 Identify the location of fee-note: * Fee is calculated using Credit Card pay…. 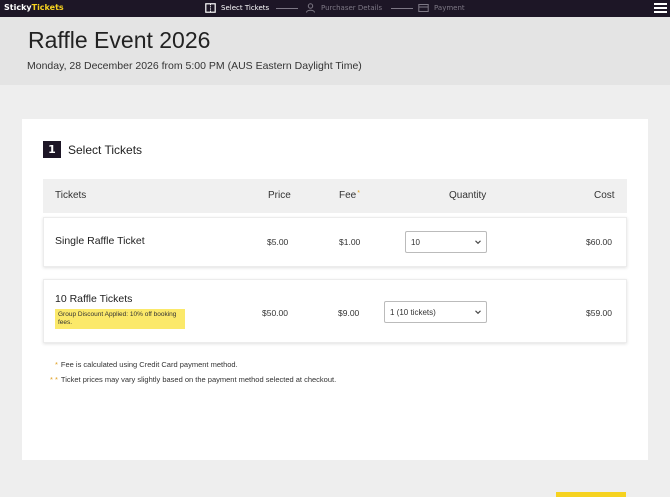
(146, 364).